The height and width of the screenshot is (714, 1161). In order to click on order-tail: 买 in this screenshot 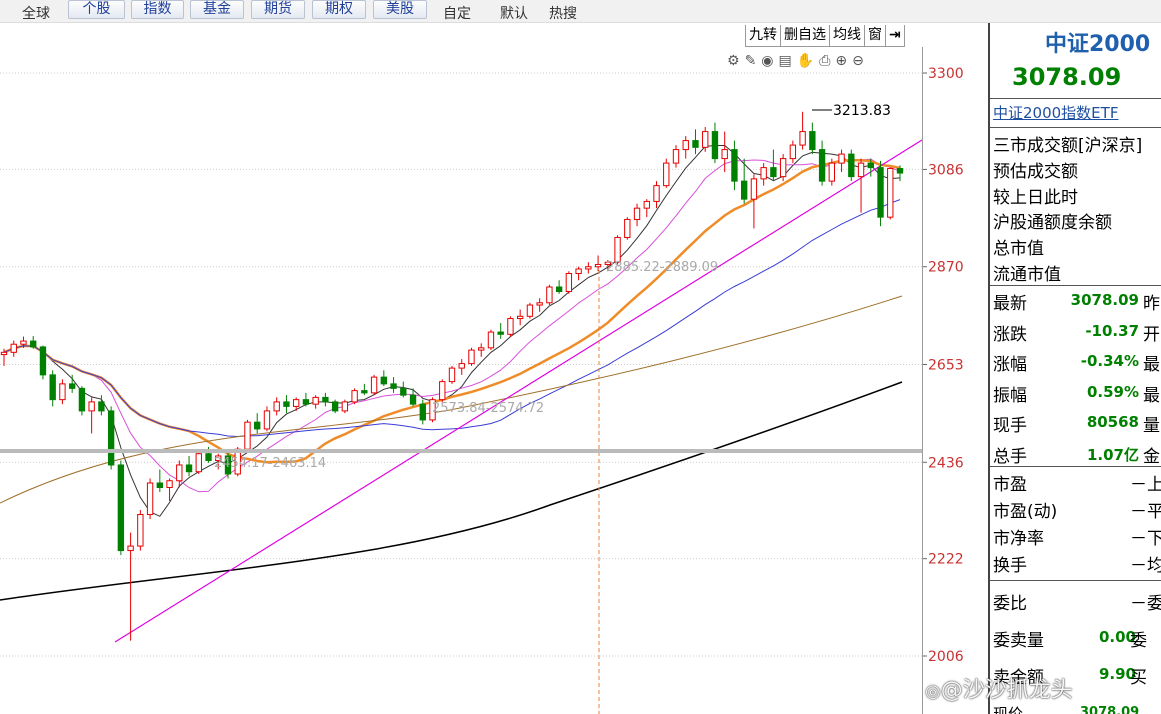, I will do `click(1138, 678)`.